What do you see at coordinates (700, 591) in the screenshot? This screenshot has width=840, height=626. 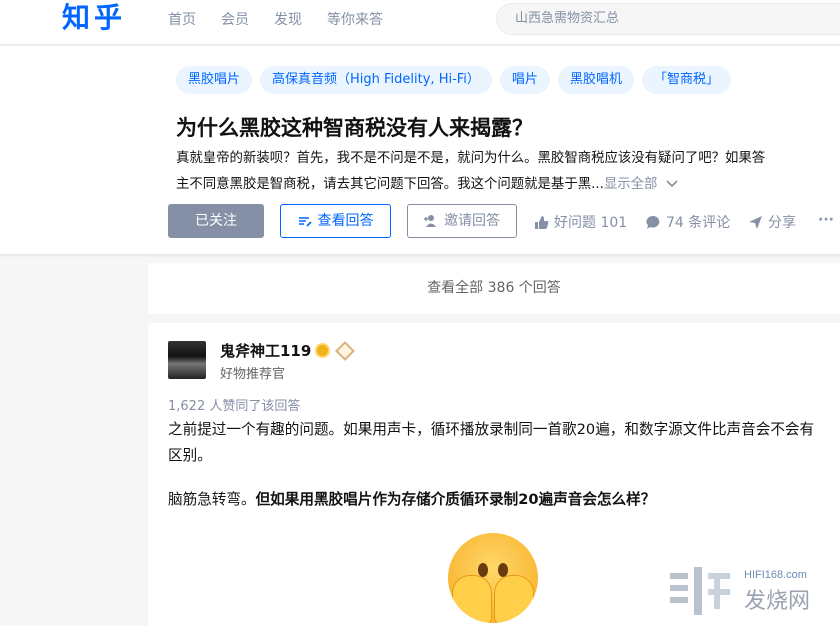 I see `watermark-logo-icon` at bounding box center [700, 591].